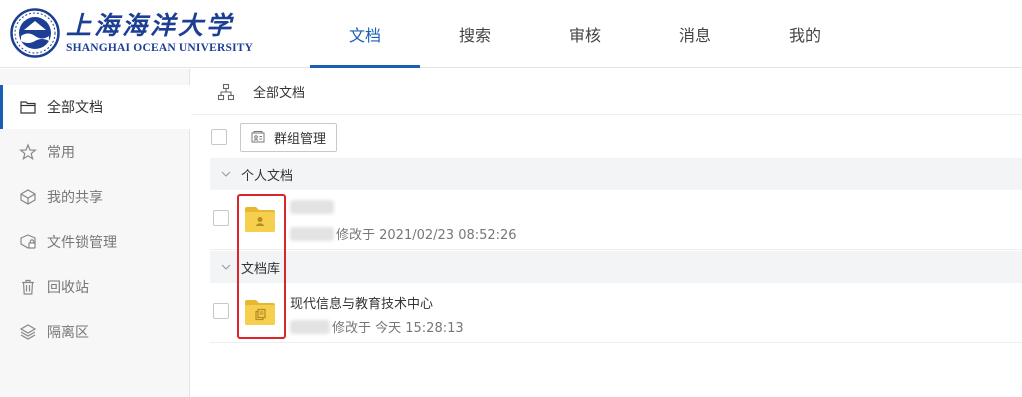 This screenshot has width=1022, height=397. I want to click on breadcrumb: 全部文档, so click(606, 92).